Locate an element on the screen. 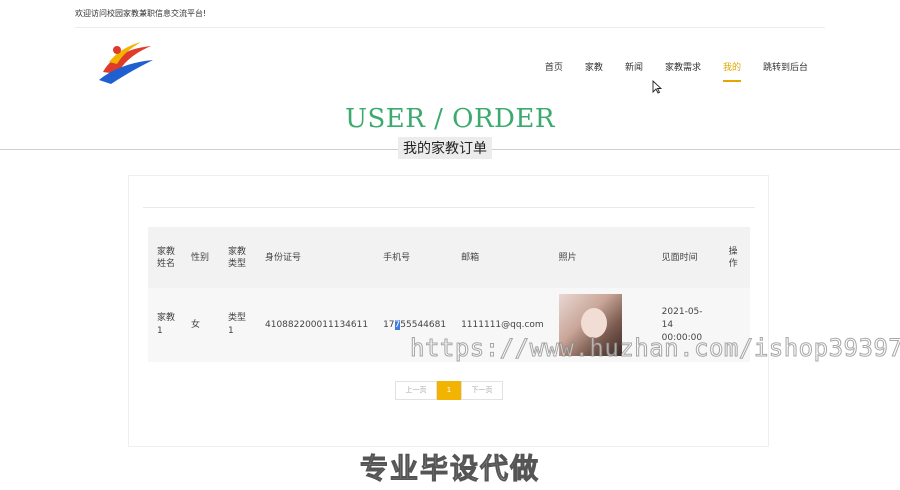 This screenshot has height=490, width=900. phone-part-1: 17 is located at coordinates (389, 324).